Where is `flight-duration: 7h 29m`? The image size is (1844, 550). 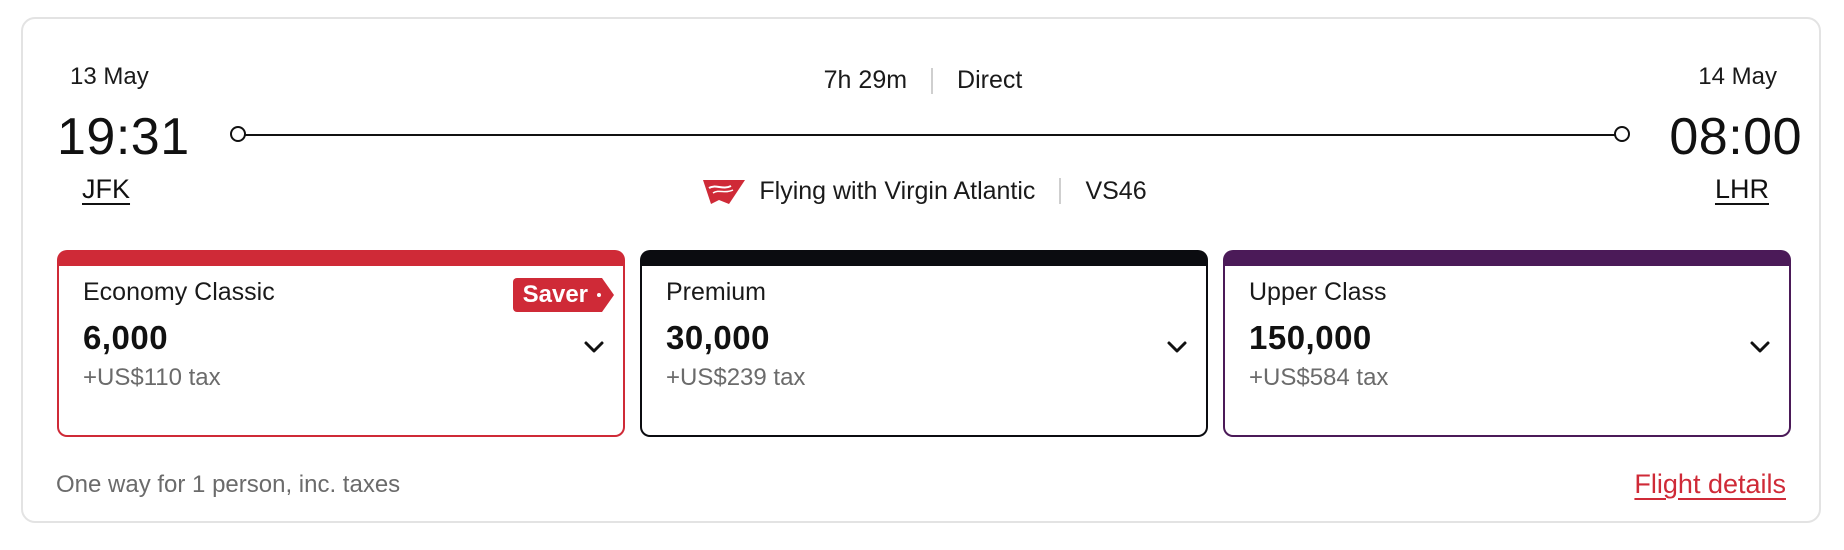 flight-duration: 7h 29m is located at coordinates (865, 80).